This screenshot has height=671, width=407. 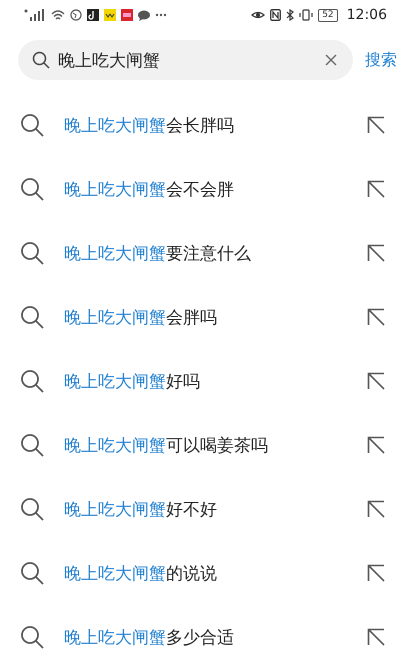 What do you see at coordinates (205, 125) in the screenshot?
I see `suggestion-item: 晚上吃大闸蟹会长胖吗` at bounding box center [205, 125].